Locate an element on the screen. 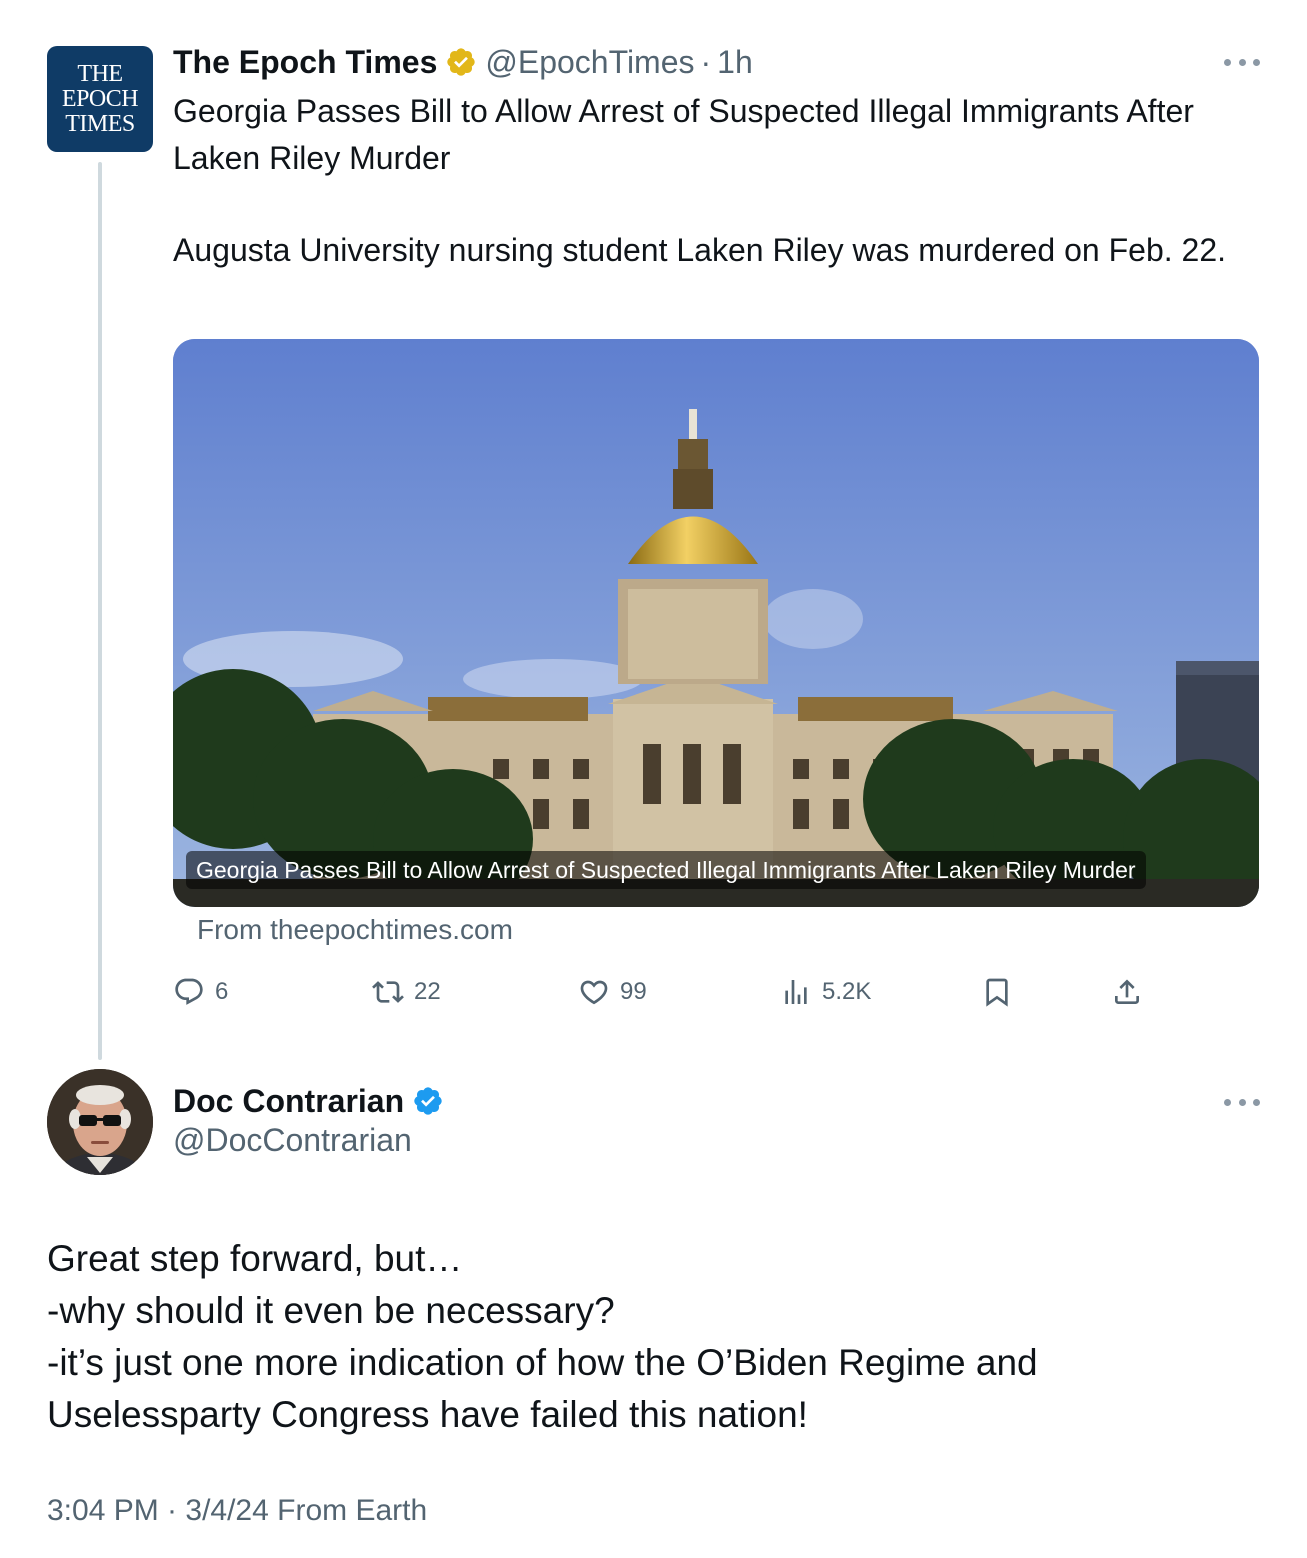 This screenshot has height=1558, width=1307. tweet-time: 1h is located at coordinates (735, 62).